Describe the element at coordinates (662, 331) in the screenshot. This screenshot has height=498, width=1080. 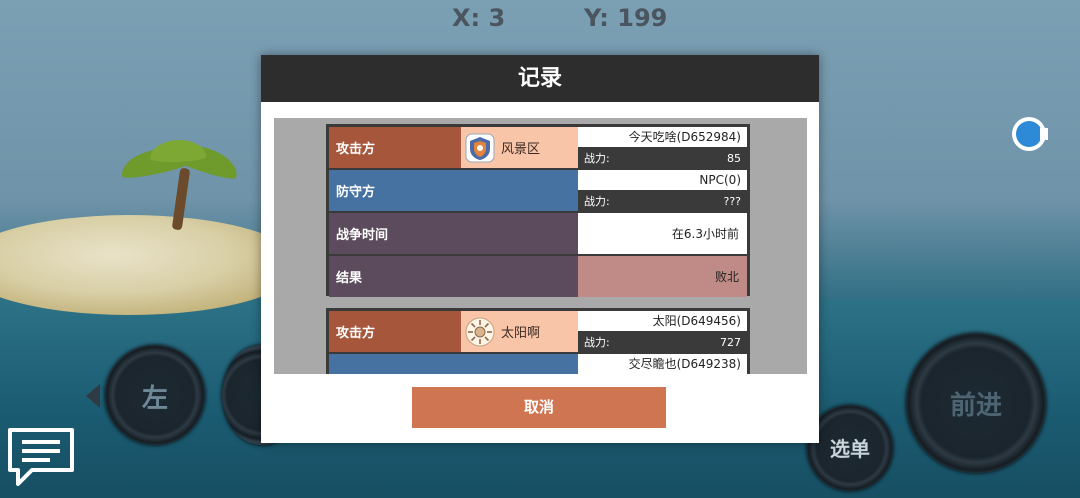
I see `attacker-player: 太阳(D649456) 战力: 727` at that location.